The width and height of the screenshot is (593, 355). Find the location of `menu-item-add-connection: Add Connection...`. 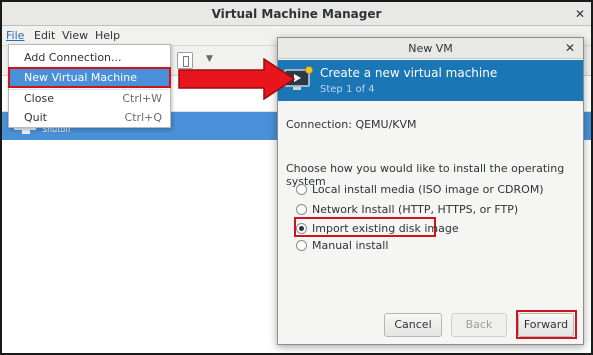

menu-item-add-connection: Add Connection... is located at coordinates (89, 57).